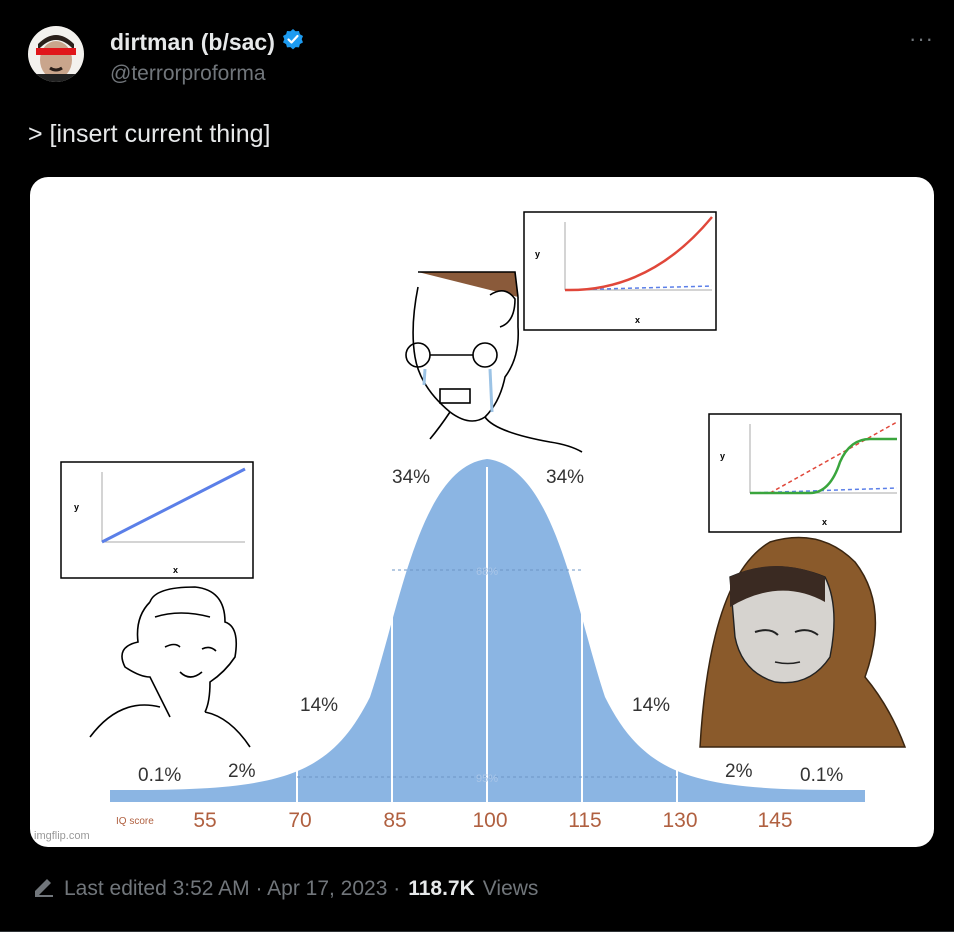 Image resolution: width=954 pixels, height=932 pixels. Describe the element at coordinates (487, 779) in the screenshot. I see `inner-label-95: 95%` at that location.